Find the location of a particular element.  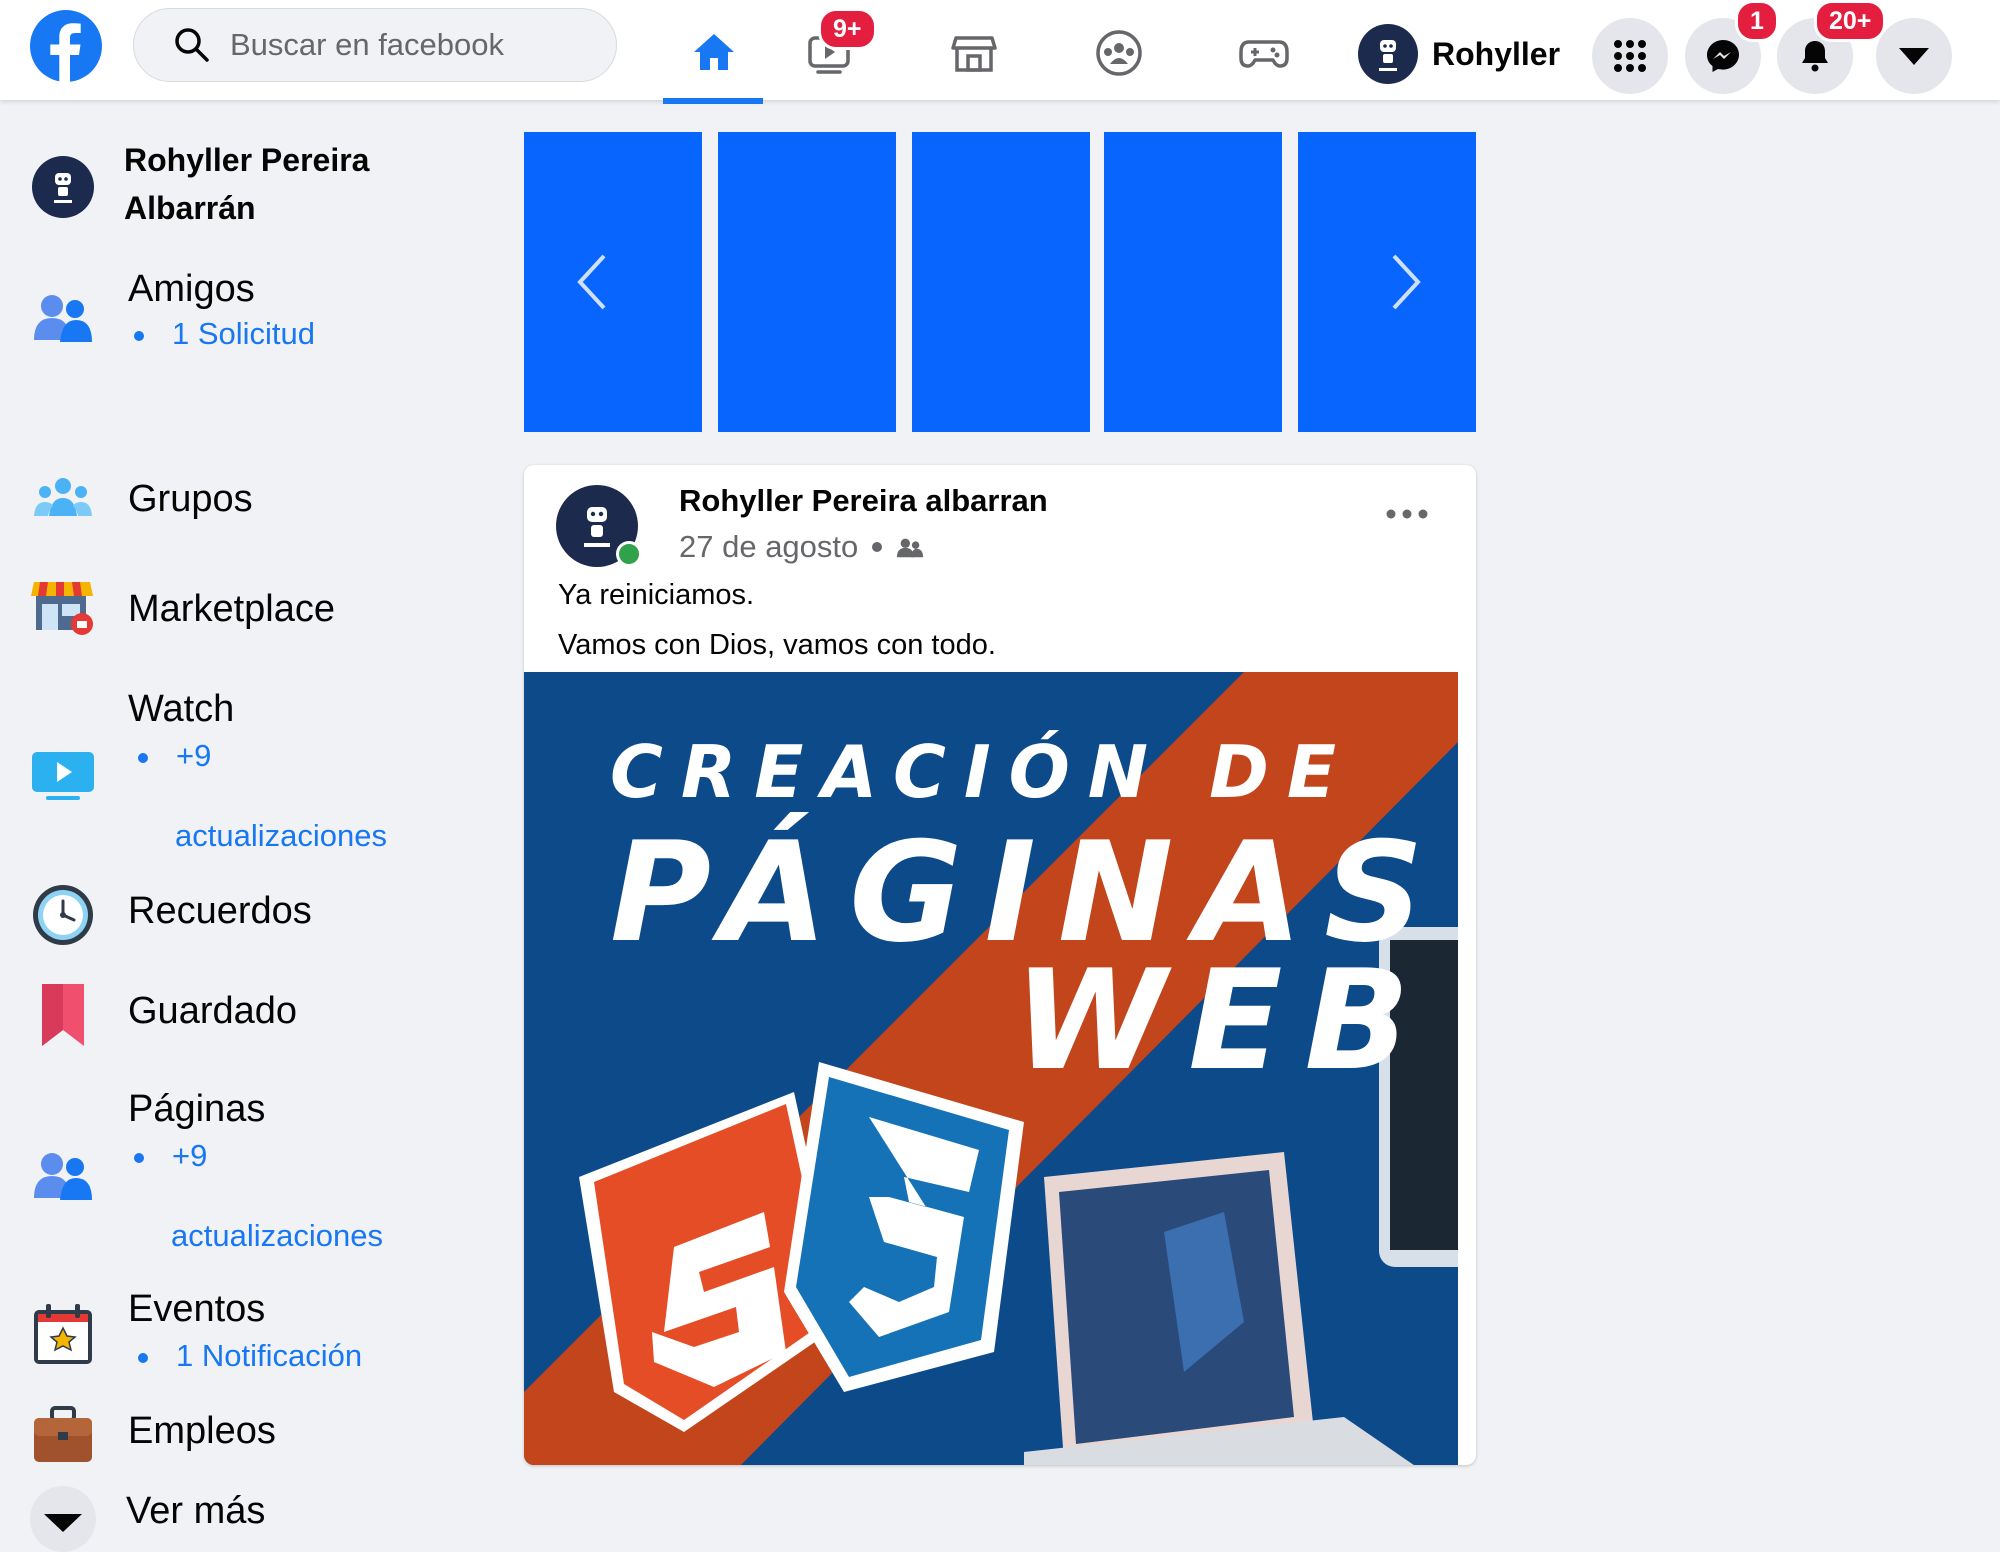

post-text-line: Ya reiniciamos. is located at coordinates (656, 595).